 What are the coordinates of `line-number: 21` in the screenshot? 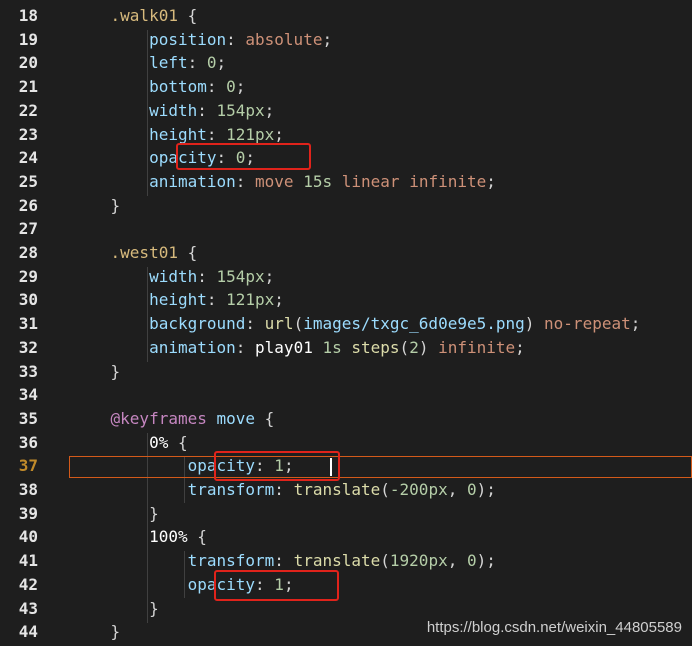 It's located at (28, 87).